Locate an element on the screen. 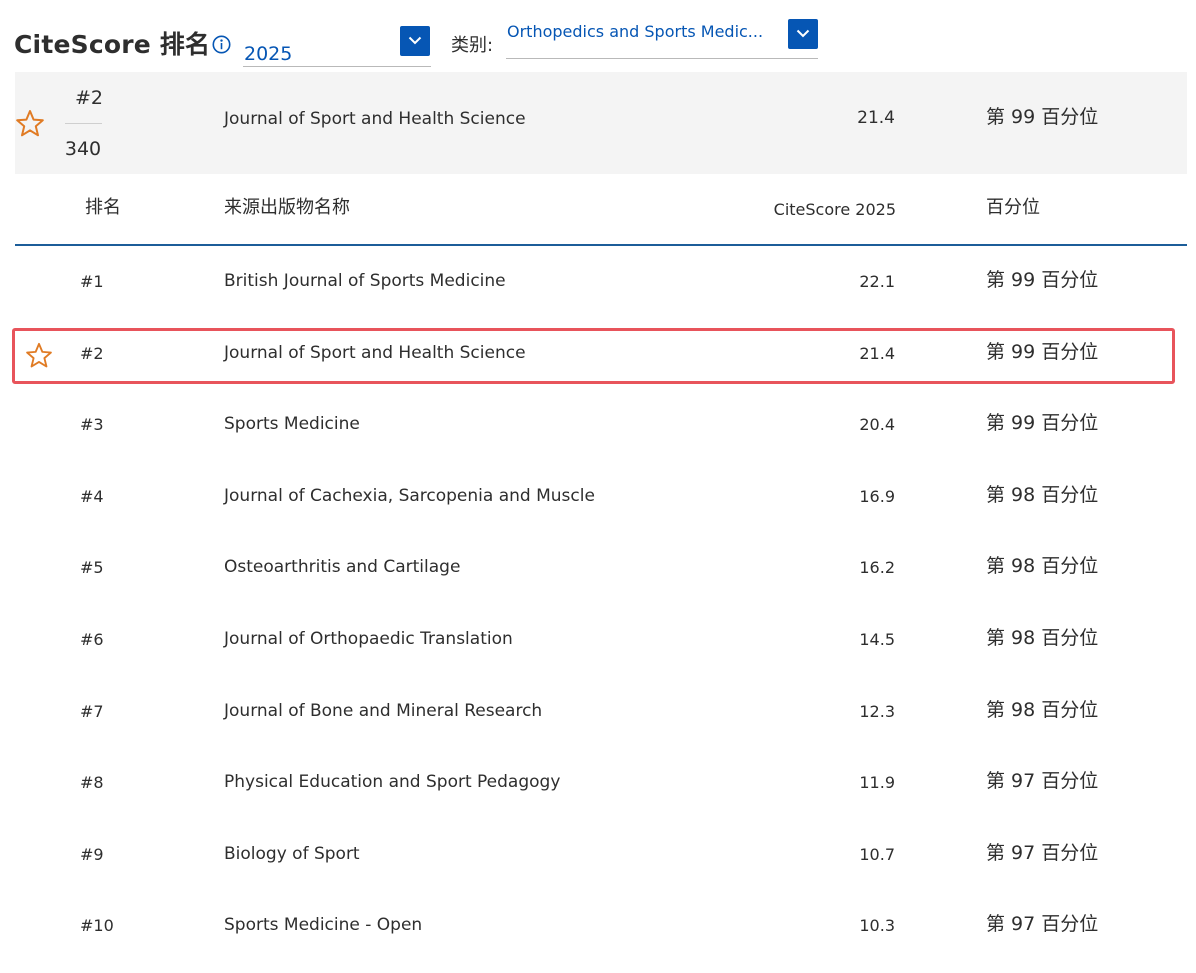 Image resolution: width=1196 pixels, height=973 pixels. row-citescore: 22.1 is located at coordinates (877, 281).